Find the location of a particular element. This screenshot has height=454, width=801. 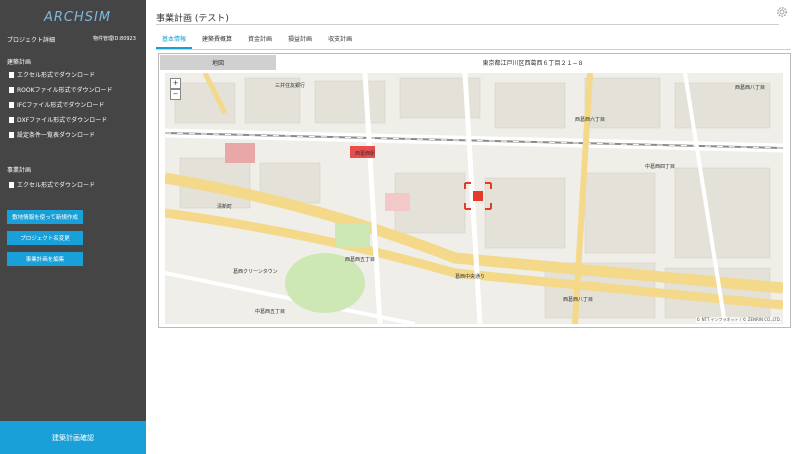

edit-business-plan-button: 事業計画を編集 is located at coordinates (45, 259).